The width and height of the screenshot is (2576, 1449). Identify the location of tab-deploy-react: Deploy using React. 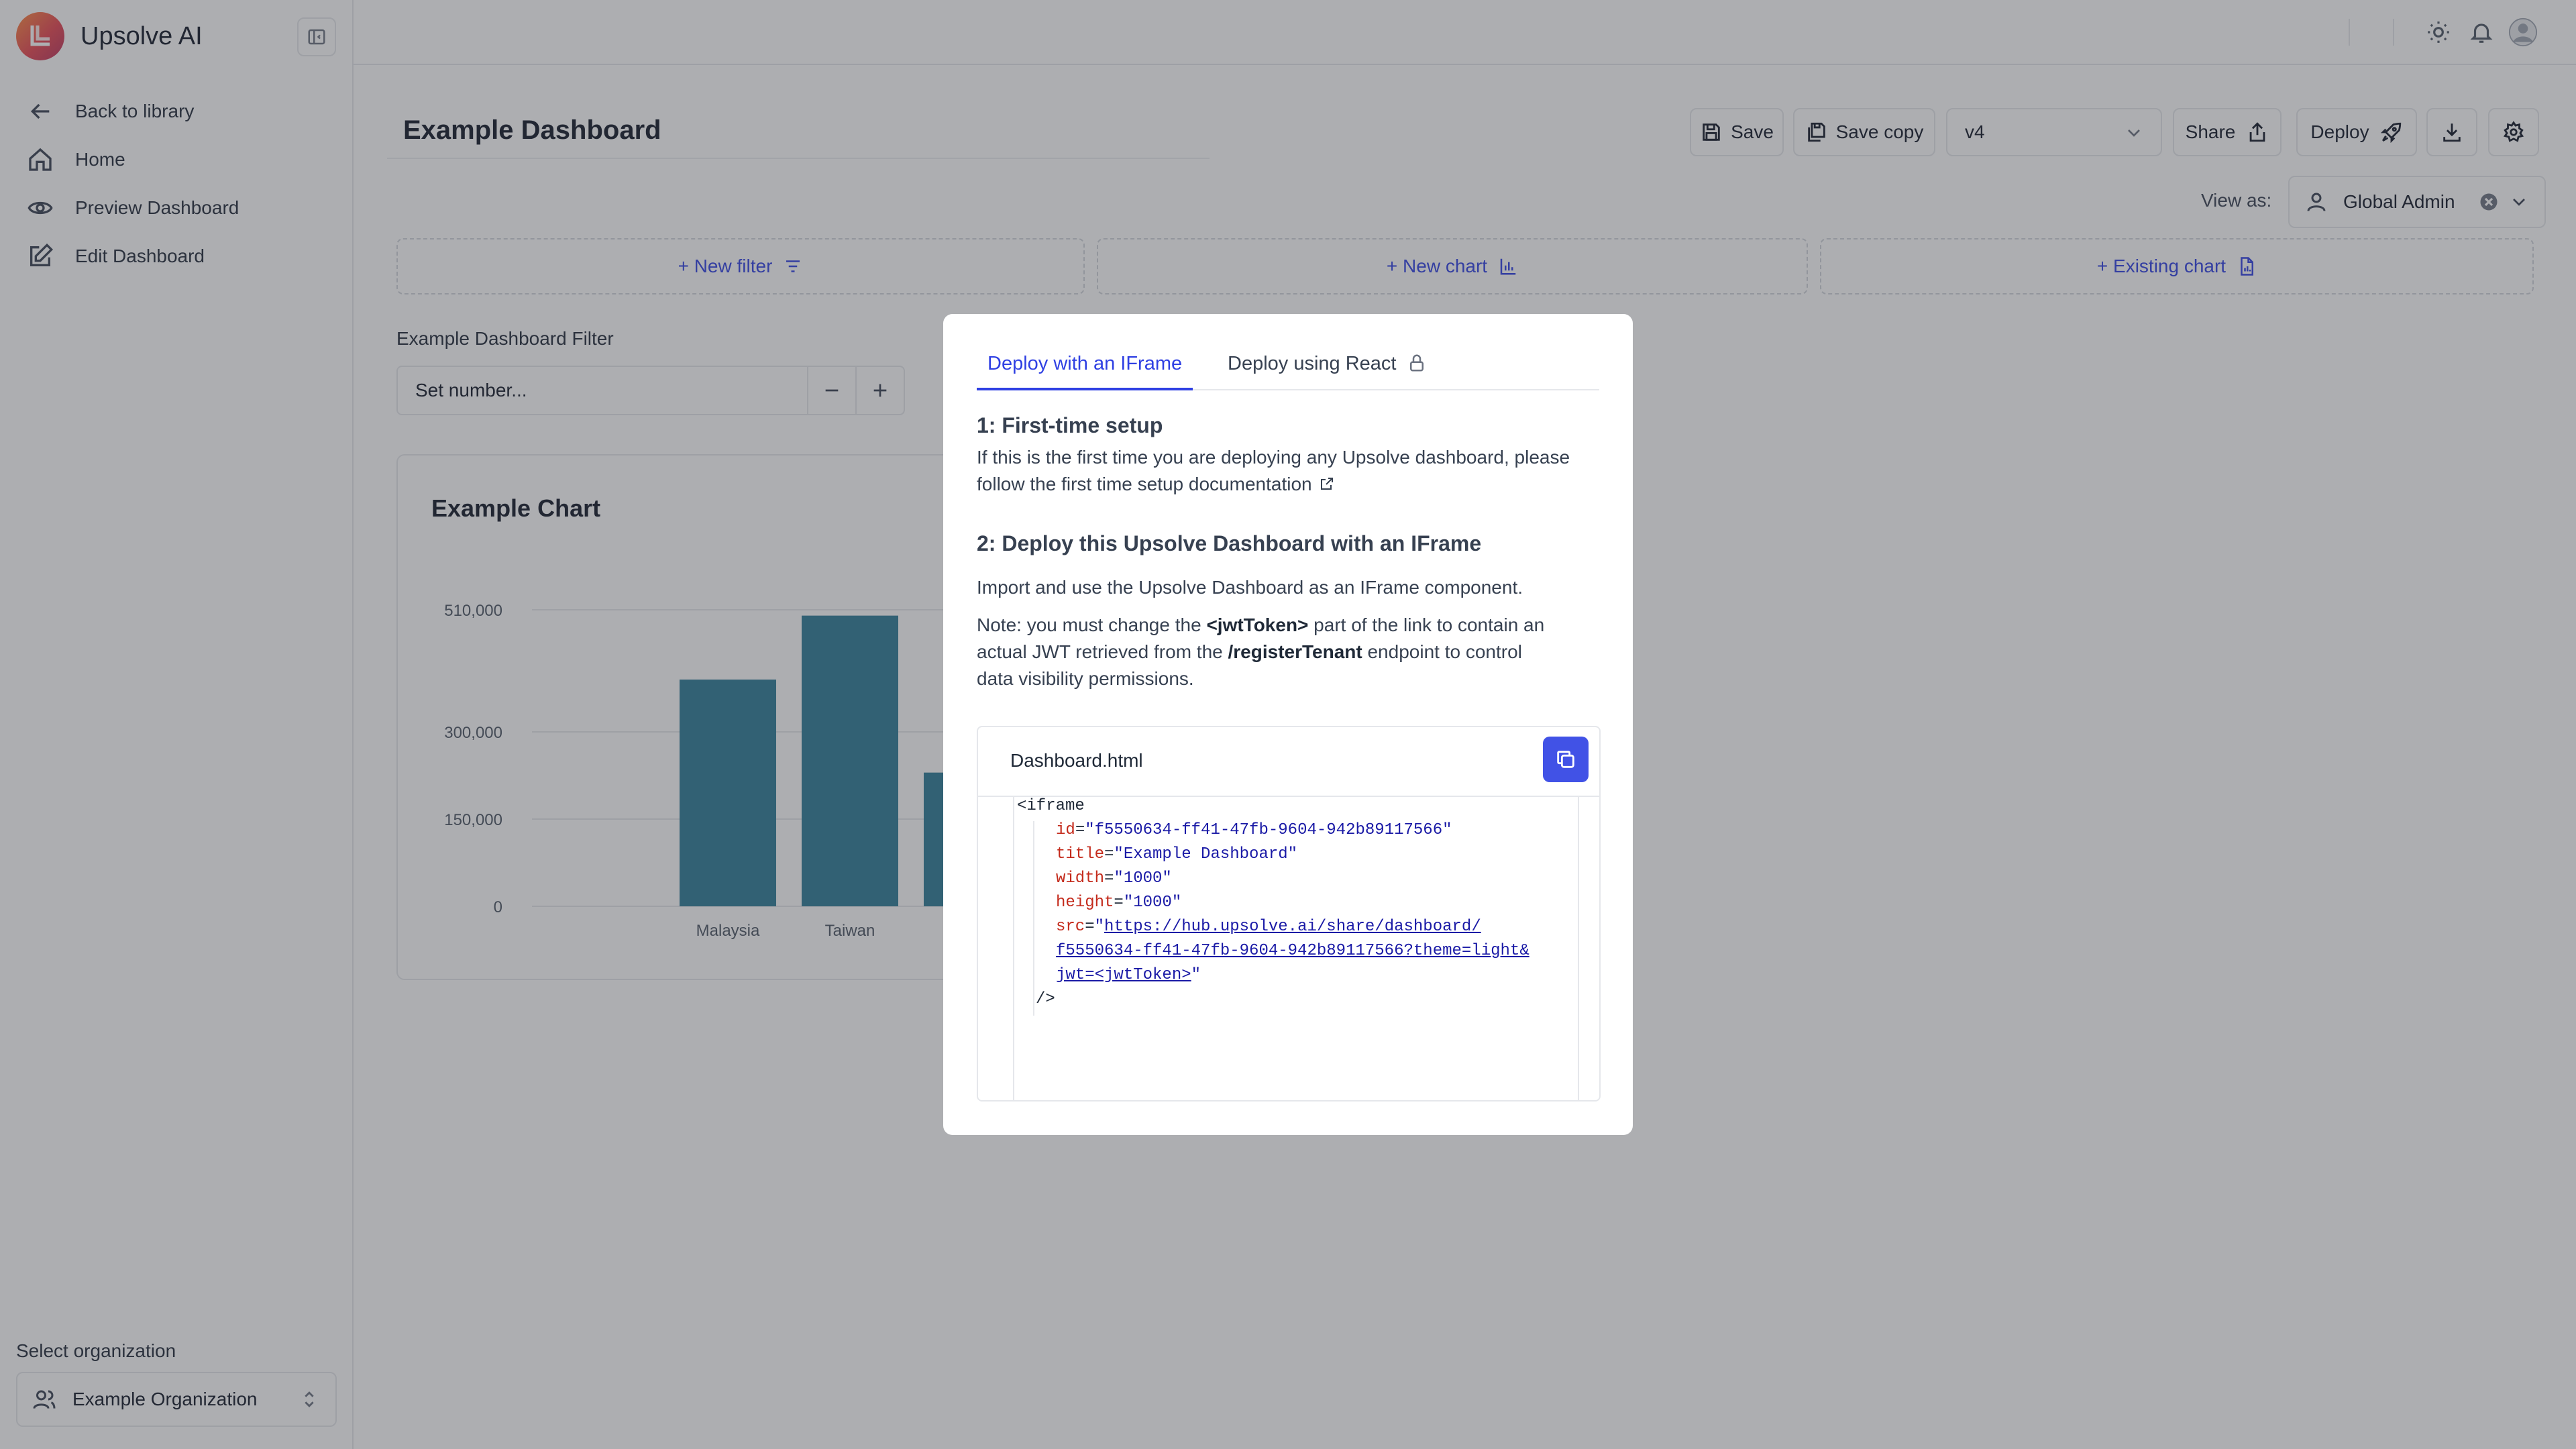
(1327, 371).